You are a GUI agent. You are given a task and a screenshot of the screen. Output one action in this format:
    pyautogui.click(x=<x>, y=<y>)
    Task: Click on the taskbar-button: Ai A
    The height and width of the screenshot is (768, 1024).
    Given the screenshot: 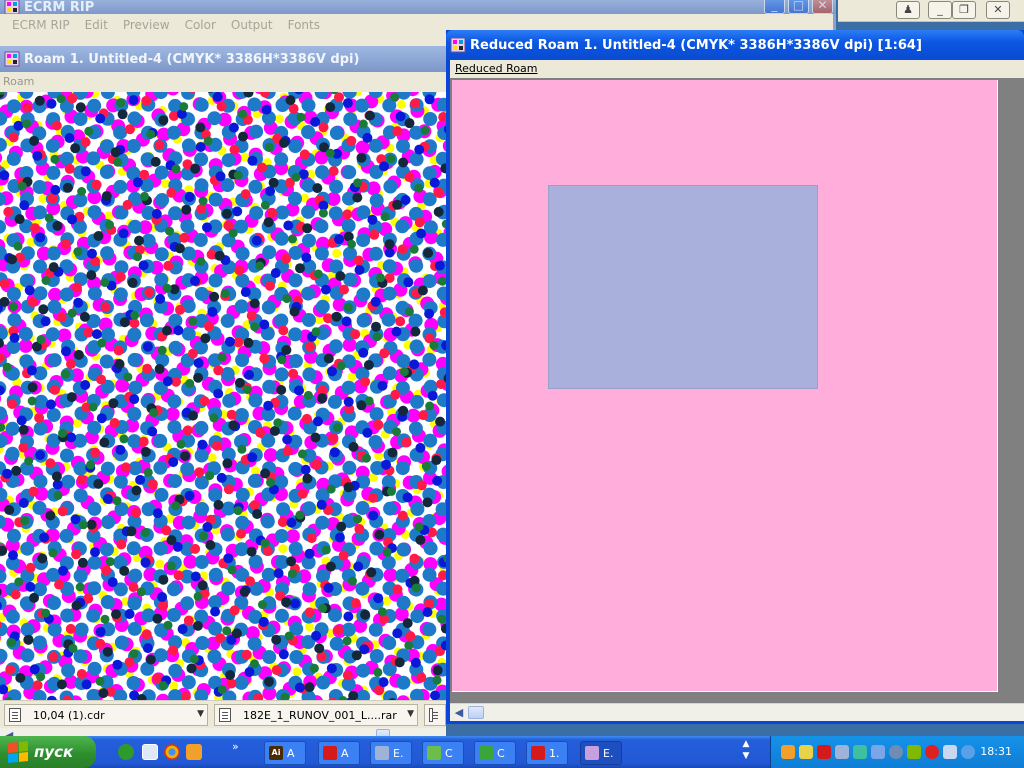 What is the action you would take?
    pyautogui.click(x=285, y=753)
    